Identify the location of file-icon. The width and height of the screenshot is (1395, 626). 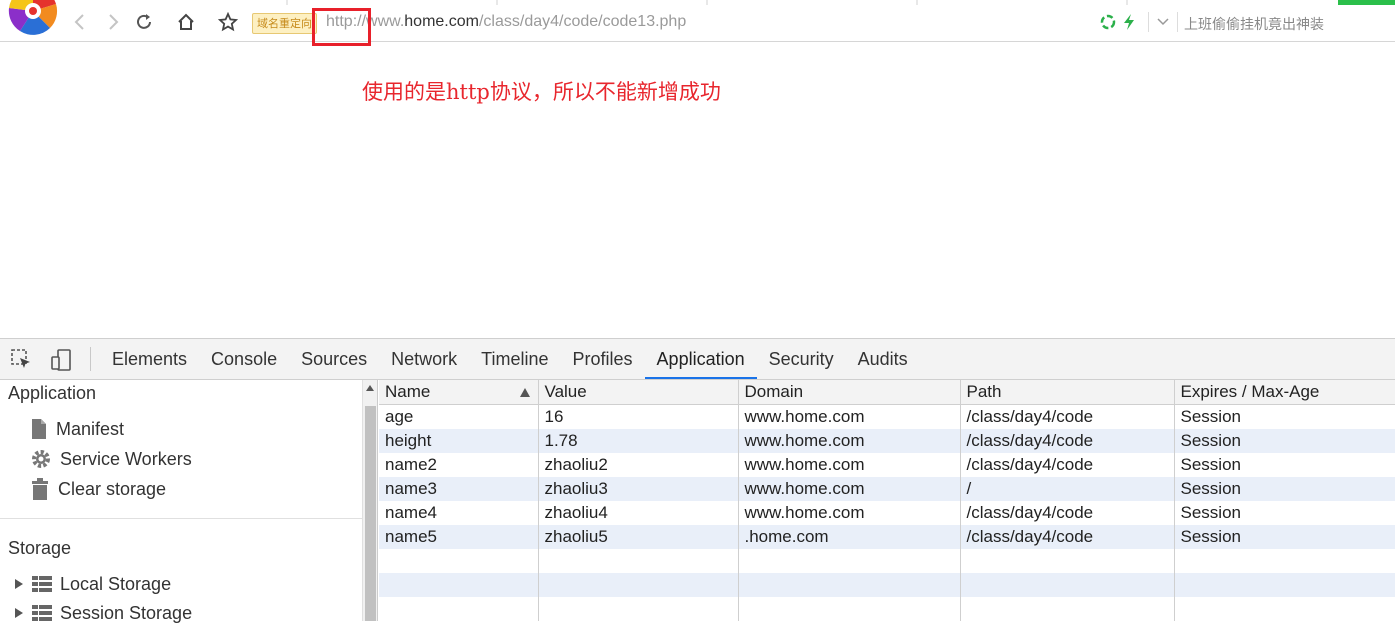
(39, 429).